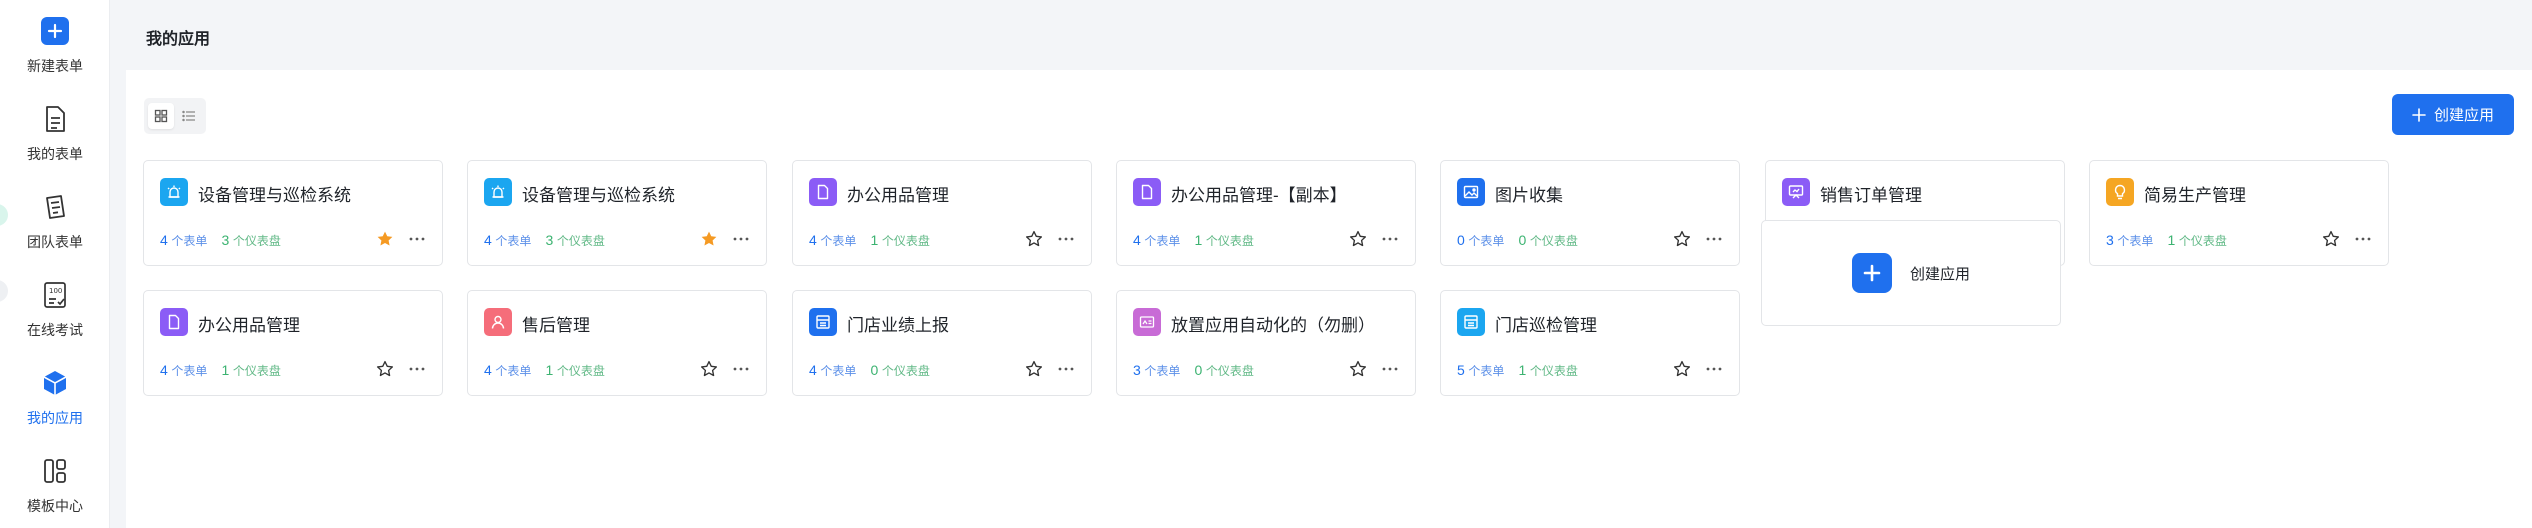  What do you see at coordinates (55, 242) in the screenshot?
I see `nav-label: 团队表单` at bounding box center [55, 242].